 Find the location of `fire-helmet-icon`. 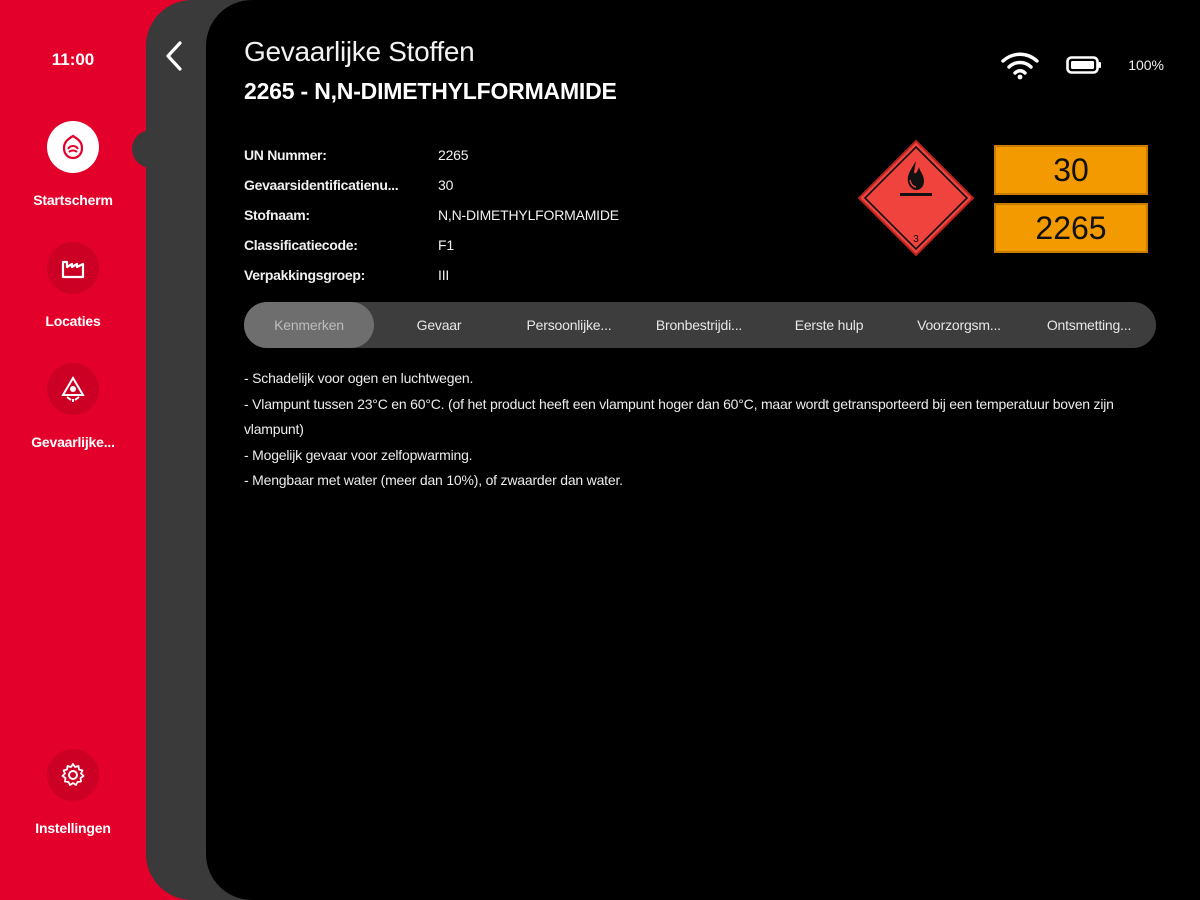

fire-helmet-icon is located at coordinates (73, 147).